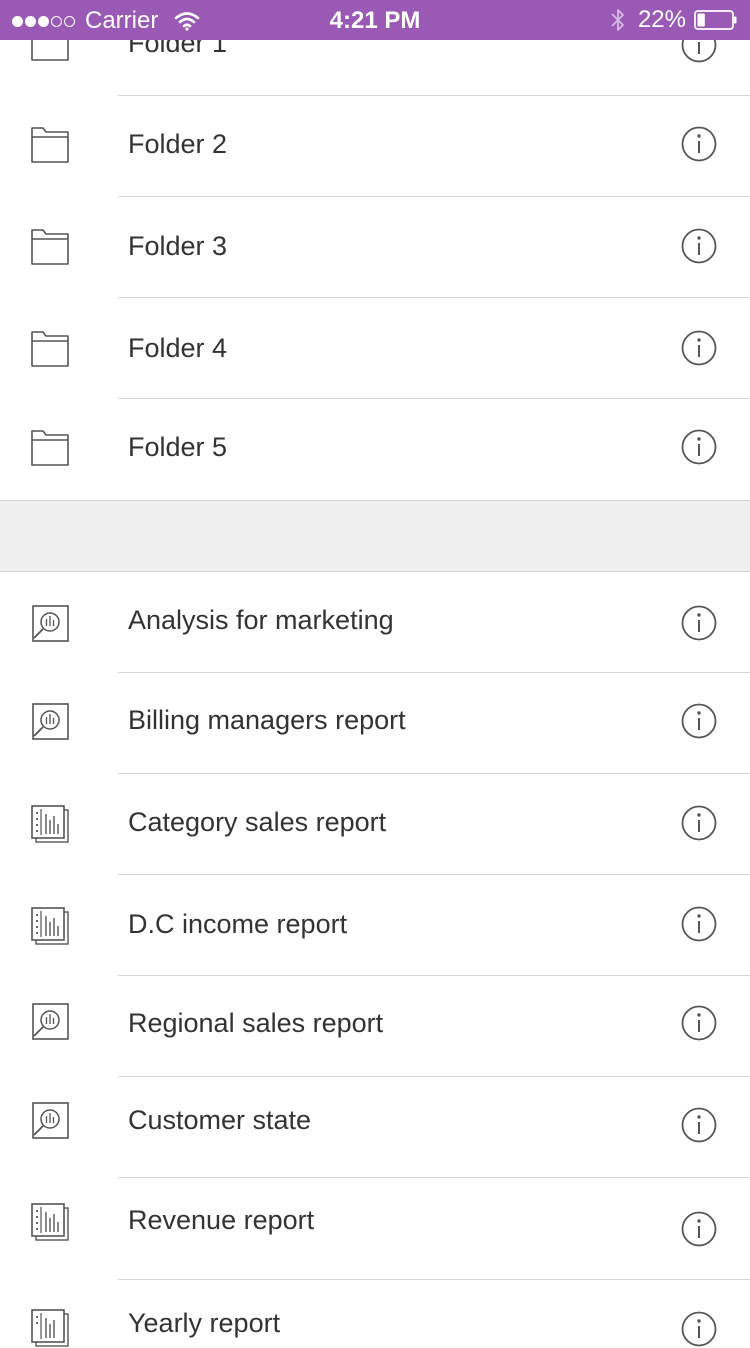 Image resolution: width=750 pixels, height=1348 pixels. I want to click on list-item-label: Billing managers report, so click(267, 720).